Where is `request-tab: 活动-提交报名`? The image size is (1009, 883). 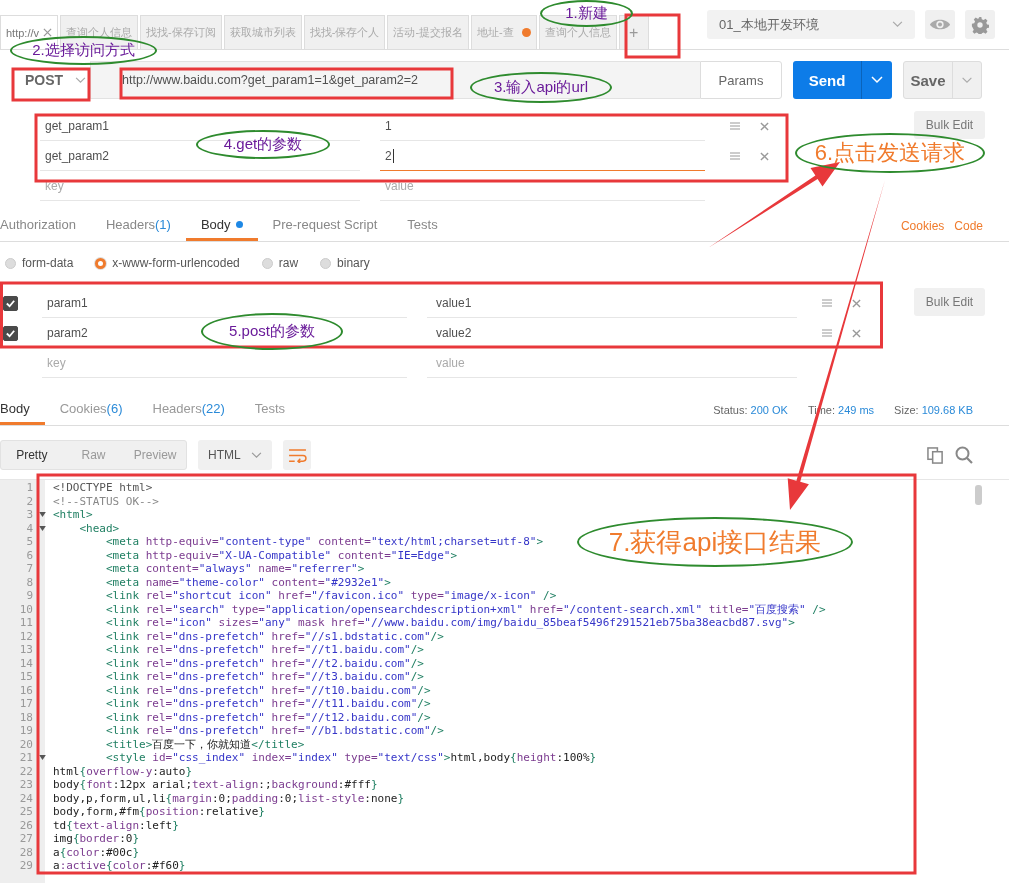
request-tab: 活动-提交报名 is located at coordinates (428, 32).